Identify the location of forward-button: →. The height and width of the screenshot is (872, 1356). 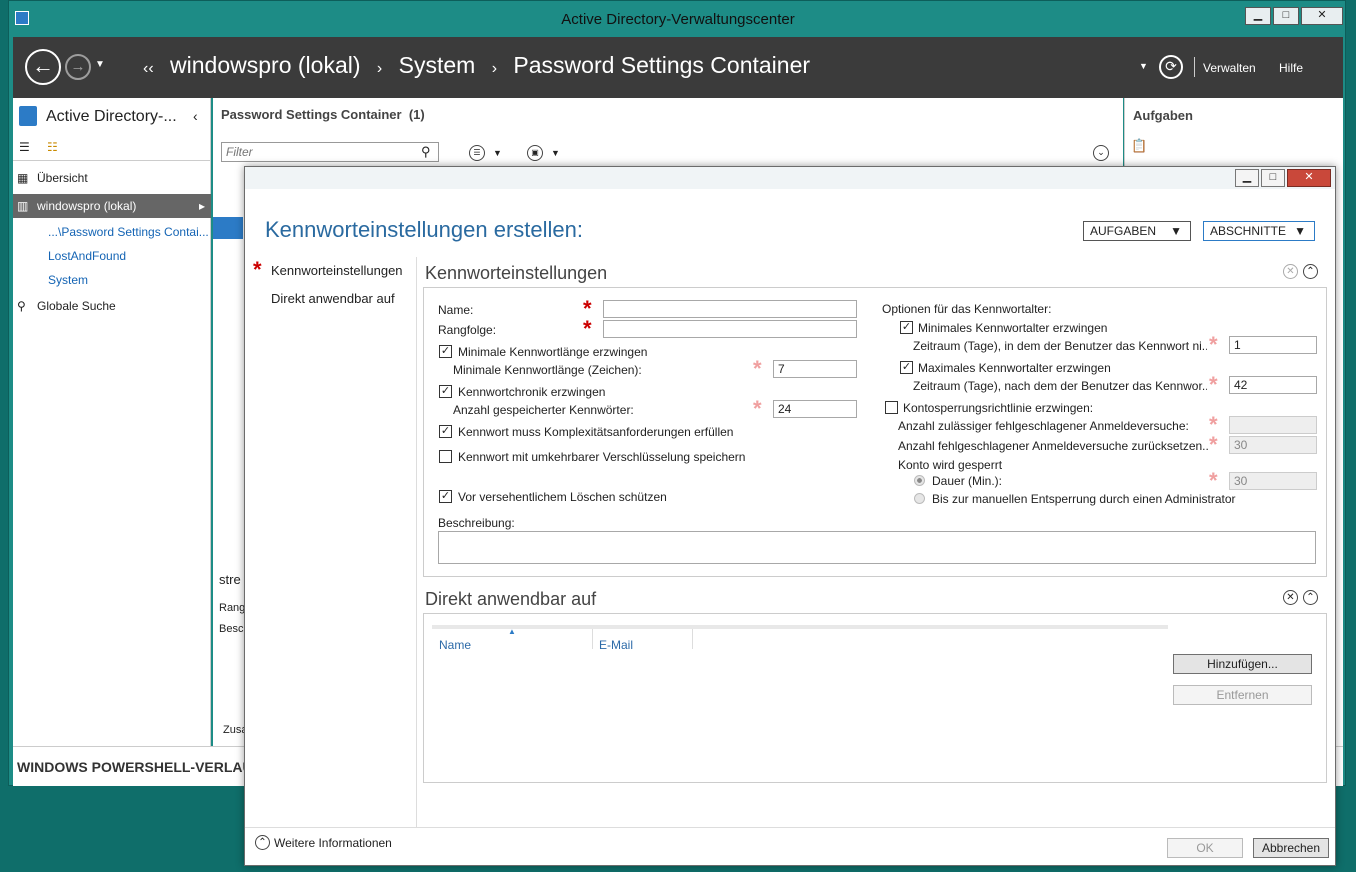
(78, 67).